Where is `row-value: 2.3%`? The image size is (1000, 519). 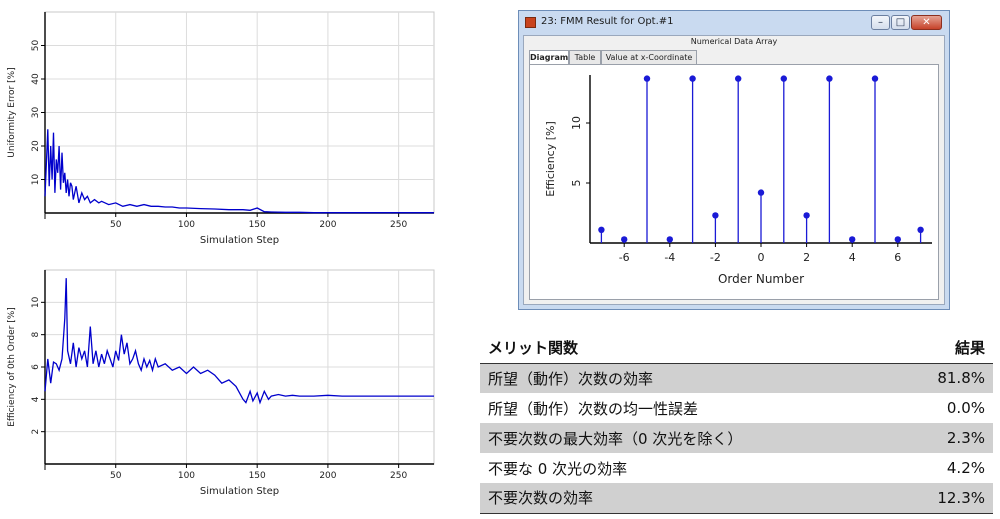
row-value: 2.3% is located at coordinates (944, 438).